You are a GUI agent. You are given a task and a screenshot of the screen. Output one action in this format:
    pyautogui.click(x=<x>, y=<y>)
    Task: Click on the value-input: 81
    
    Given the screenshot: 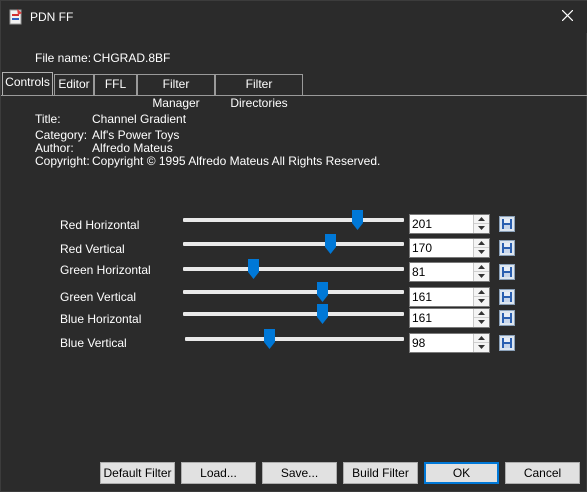 What is the action you would take?
    pyautogui.click(x=449, y=272)
    